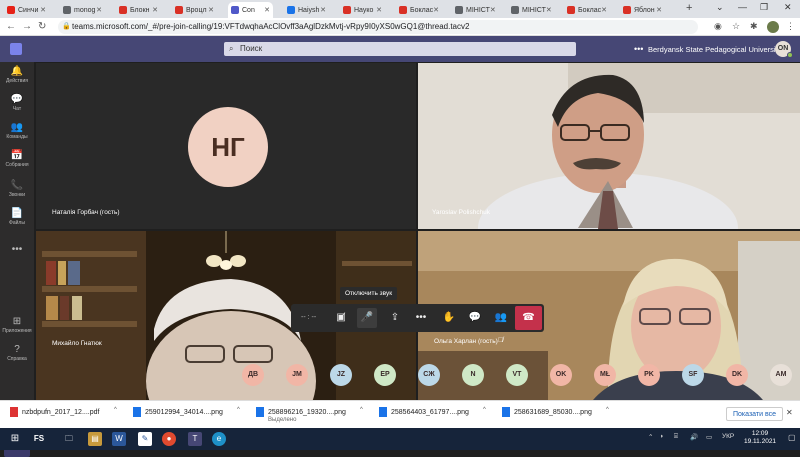 The image size is (800, 457). I want to click on minimize-icon: —, so click(742, 7).